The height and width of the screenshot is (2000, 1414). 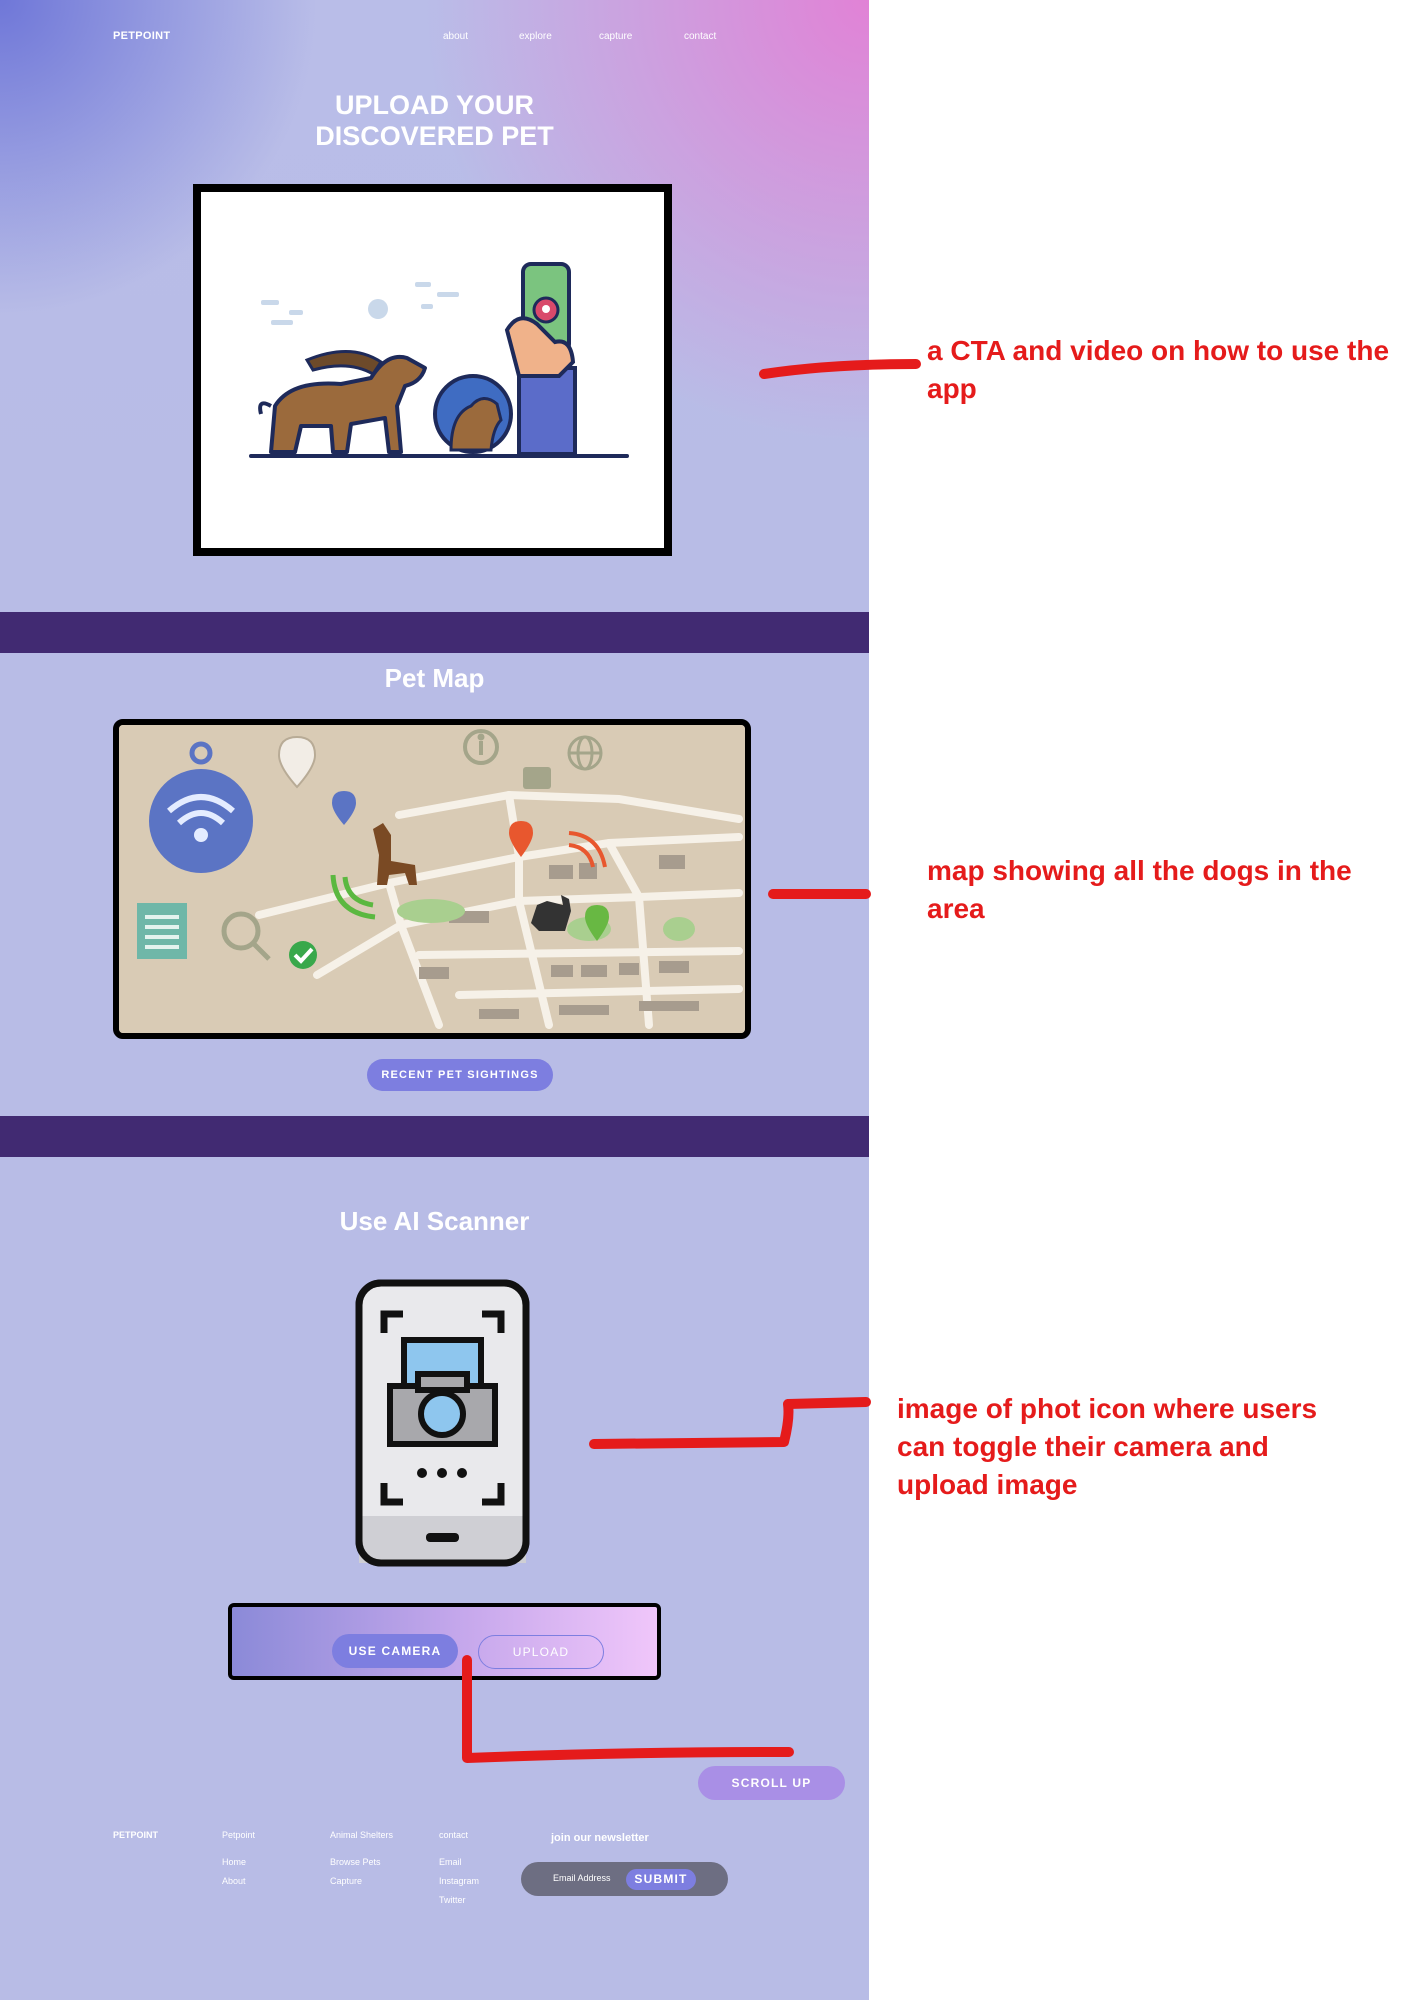 I want to click on annotation-2-line-1: map showing all the dogs in the, so click(x=1139, y=870).